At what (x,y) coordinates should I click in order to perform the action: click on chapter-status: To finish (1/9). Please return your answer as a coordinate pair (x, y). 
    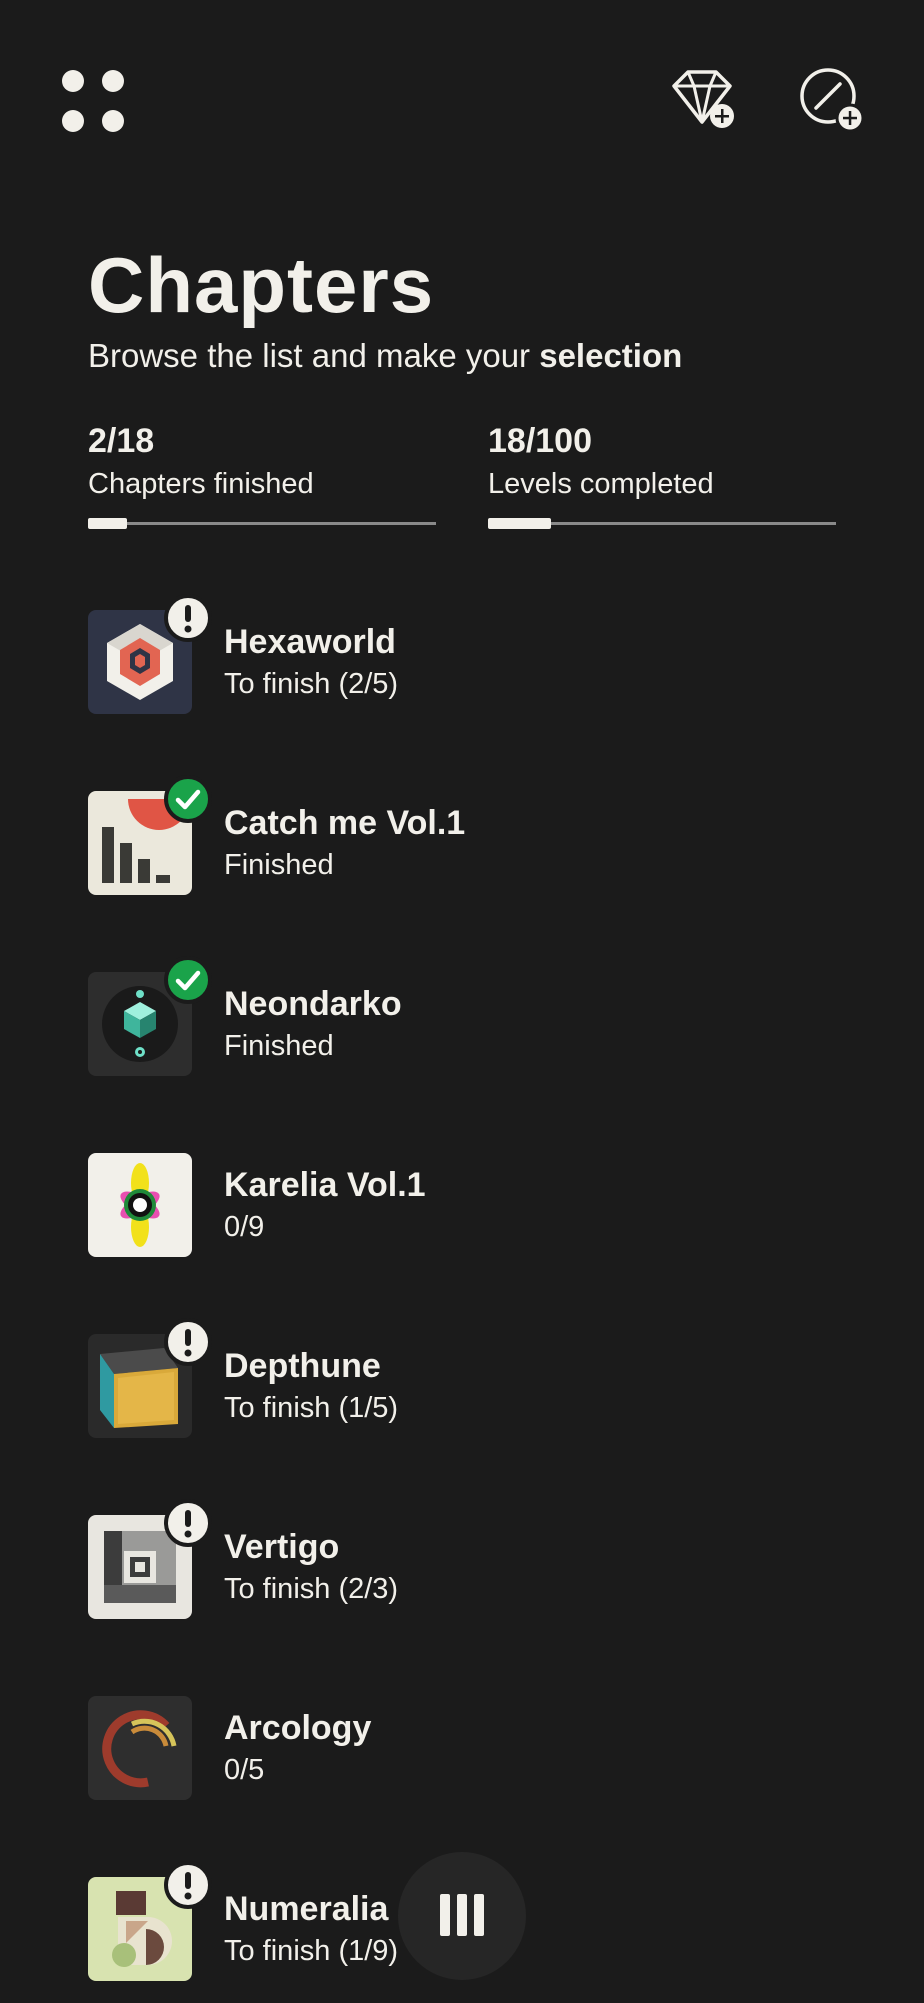
    Looking at the image, I should click on (311, 1951).